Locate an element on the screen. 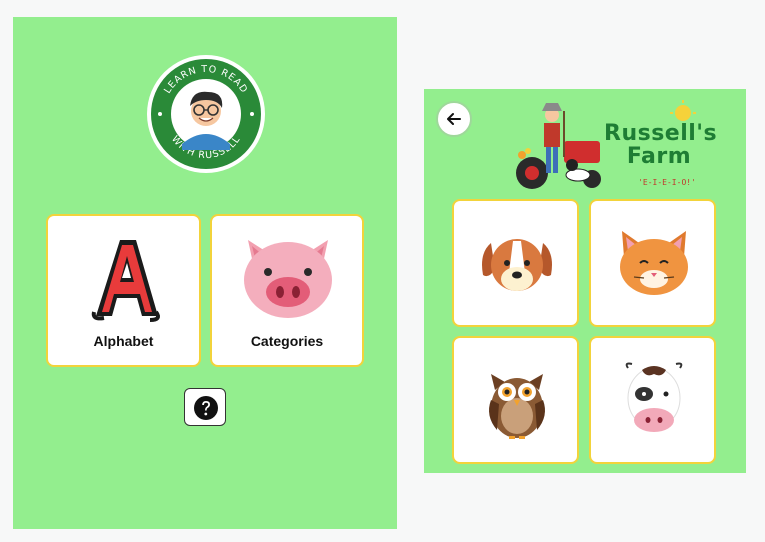 This screenshot has width=765, height=542. alphabet-label: Alphabet is located at coordinates (123, 341).